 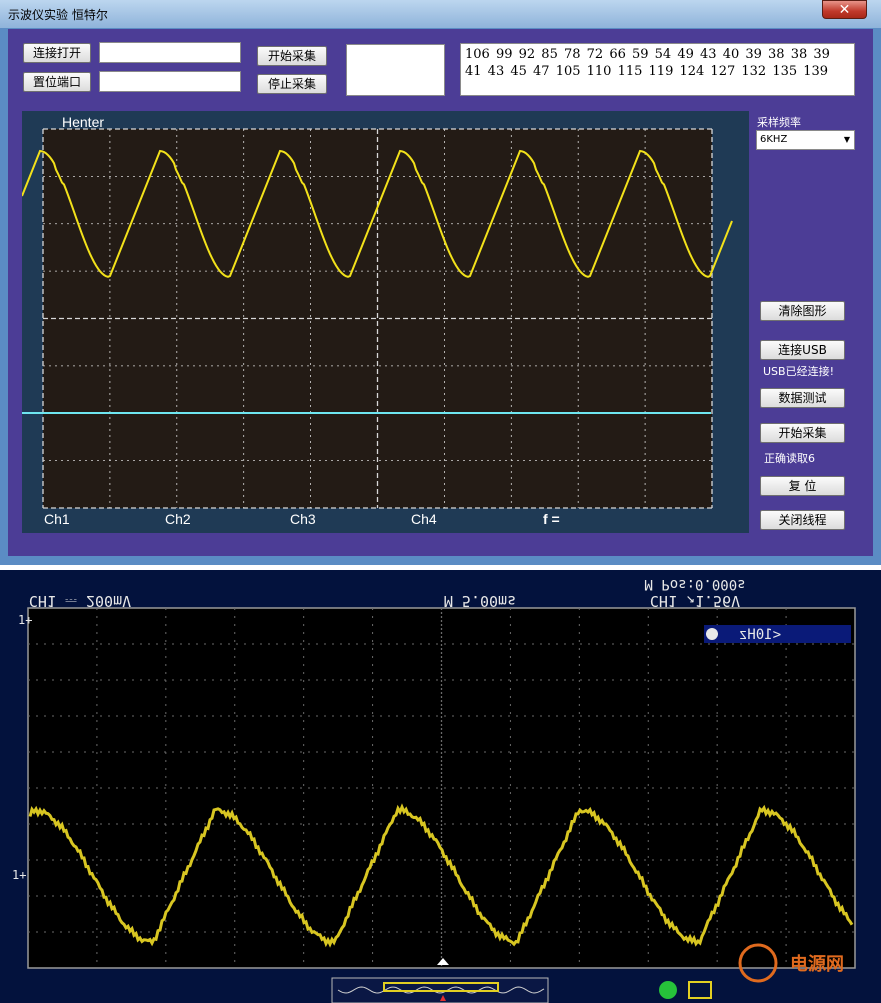 I want to click on reset-button: 复 位, so click(x=802, y=486).